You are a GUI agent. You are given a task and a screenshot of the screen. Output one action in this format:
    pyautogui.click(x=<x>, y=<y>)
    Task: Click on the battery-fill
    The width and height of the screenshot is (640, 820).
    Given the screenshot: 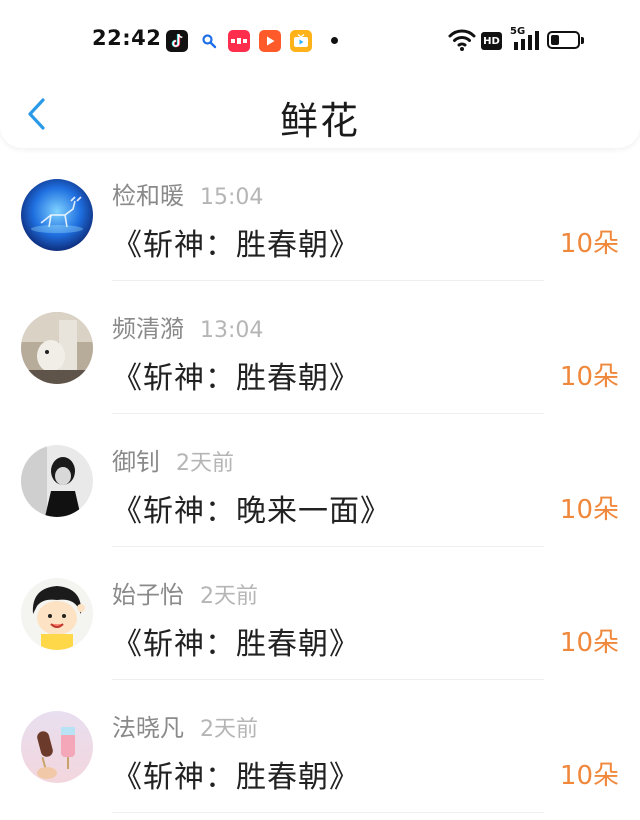 What is the action you would take?
    pyautogui.click(x=555, y=40)
    